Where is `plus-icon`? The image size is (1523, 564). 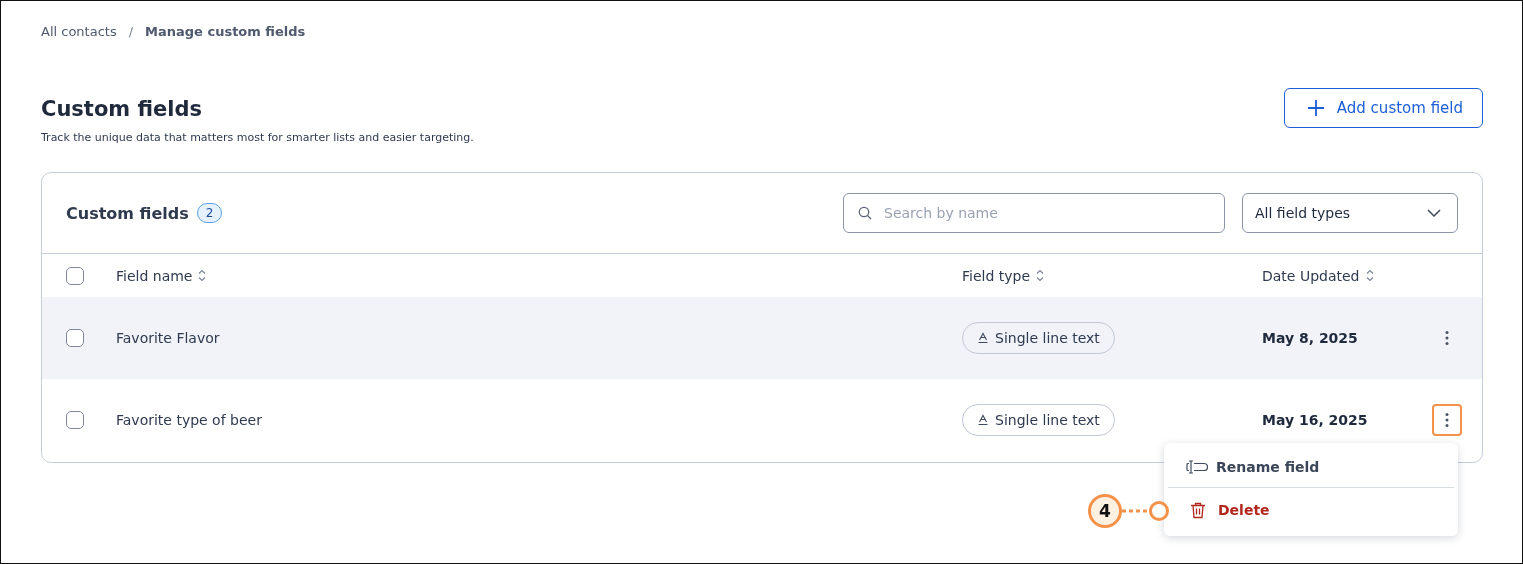
plus-icon is located at coordinates (1315, 108).